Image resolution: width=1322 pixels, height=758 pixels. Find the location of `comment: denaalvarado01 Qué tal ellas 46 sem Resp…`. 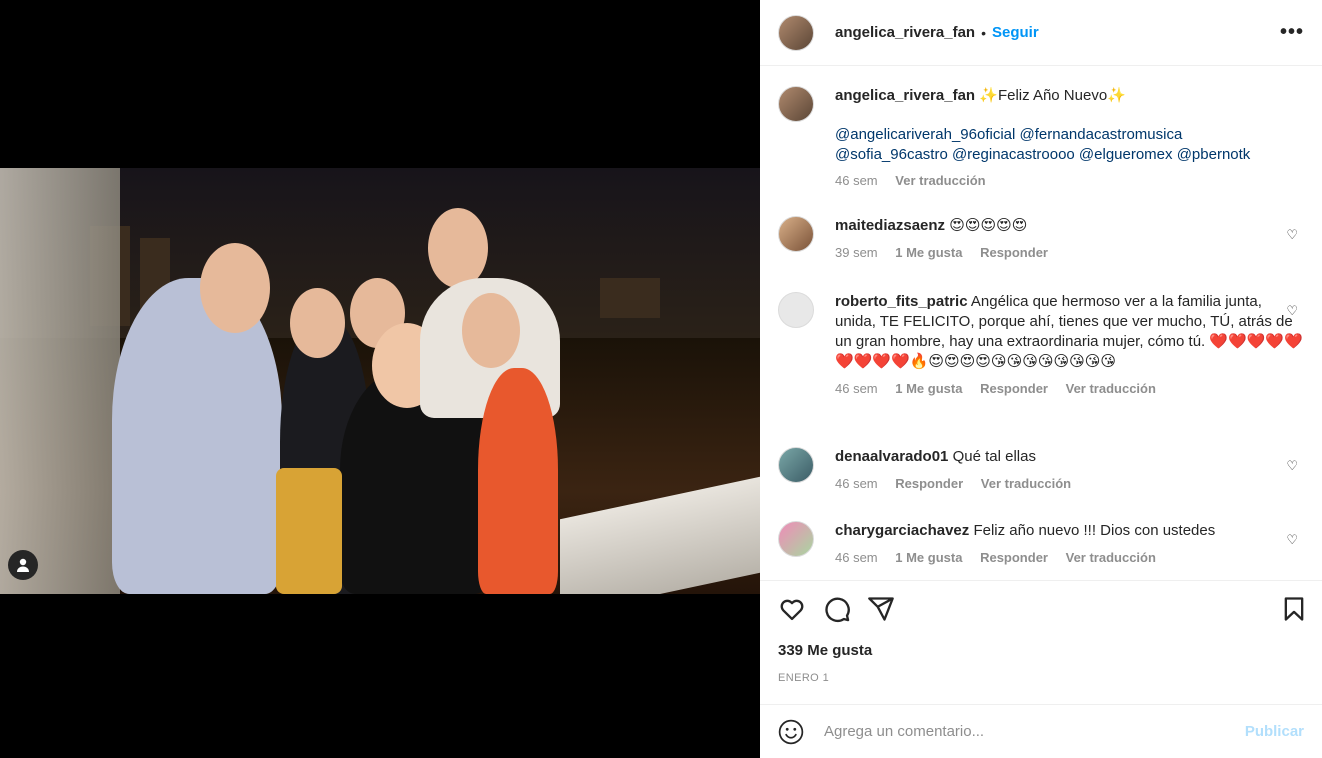

comment: denaalvarado01 Qué tal ellas 46 sem Resp… is located at coordinates (1041, 470).